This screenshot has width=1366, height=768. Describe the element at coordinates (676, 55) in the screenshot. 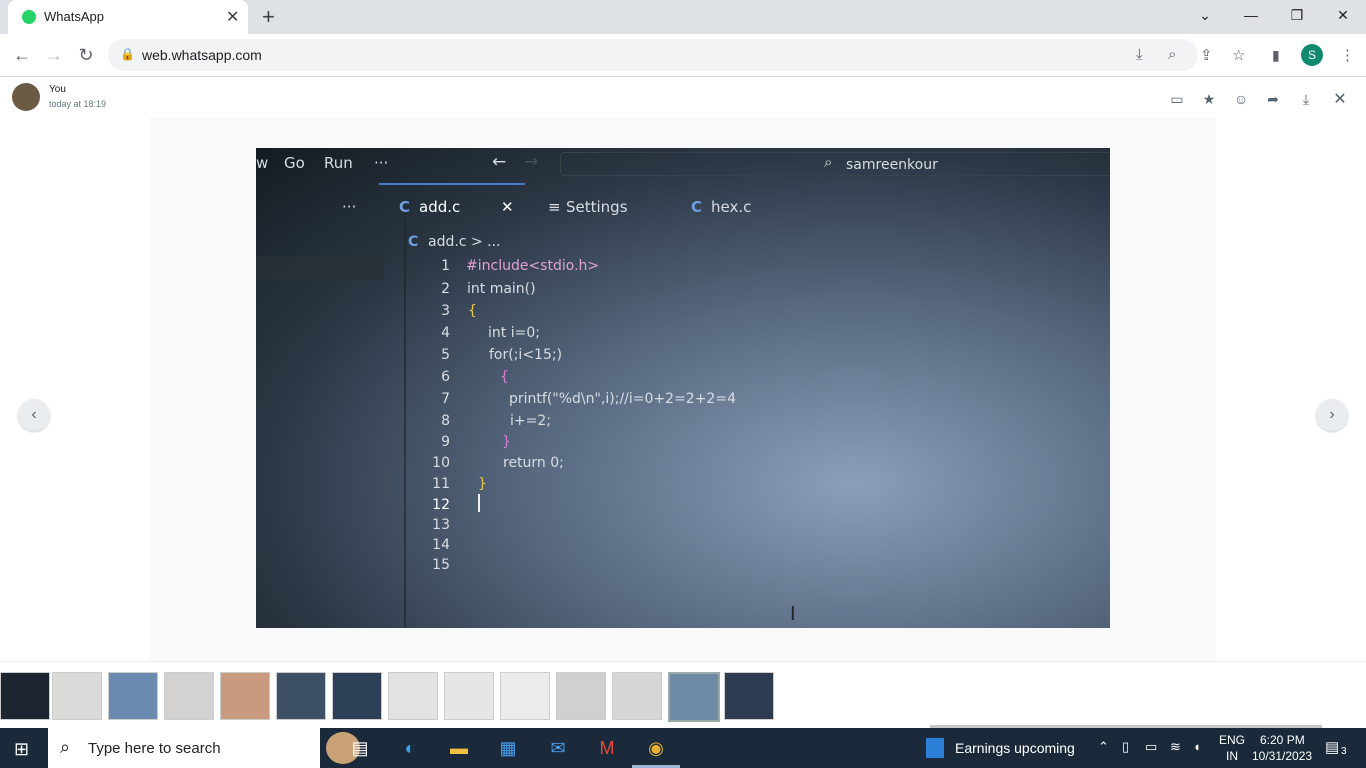

I see `address-bar: 🔒 web.whatsapp.com ⤓ ⌕ ⇪ ☆` at that location.